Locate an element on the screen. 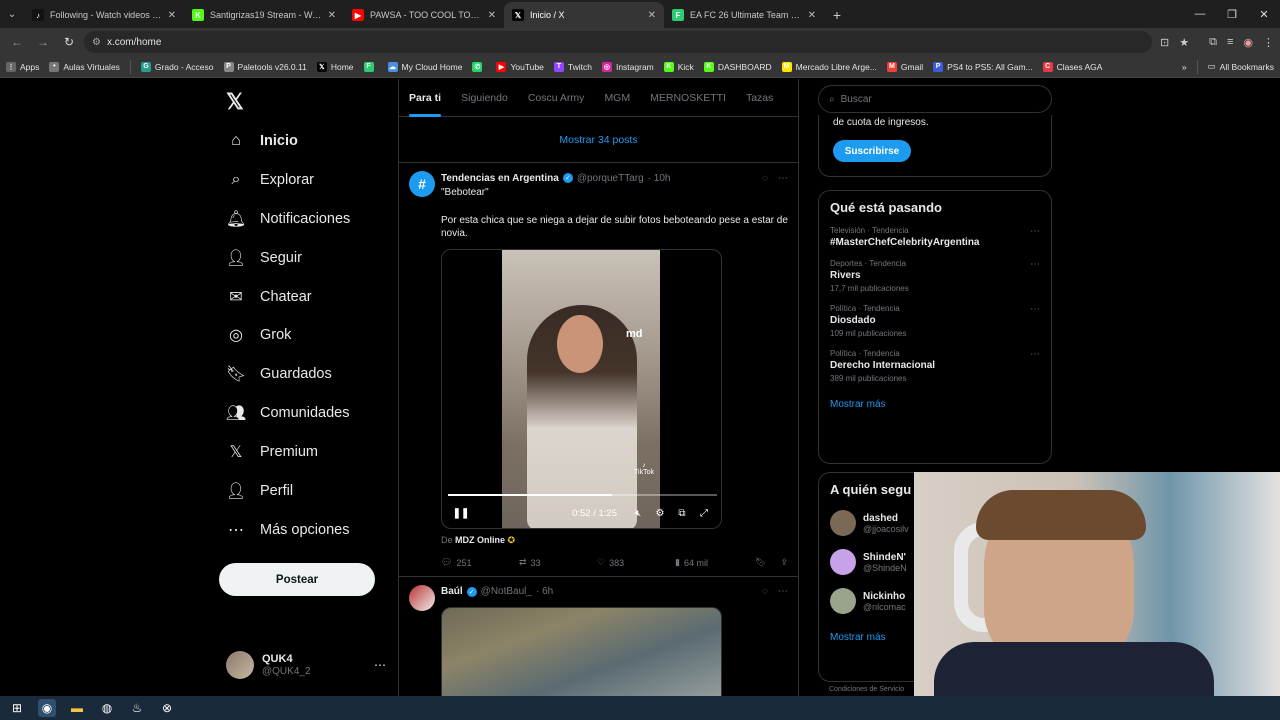 The height and width of the screenshot is (720, 1280). trends-show-more: Mostrar más is located at coordinates (935, 404).